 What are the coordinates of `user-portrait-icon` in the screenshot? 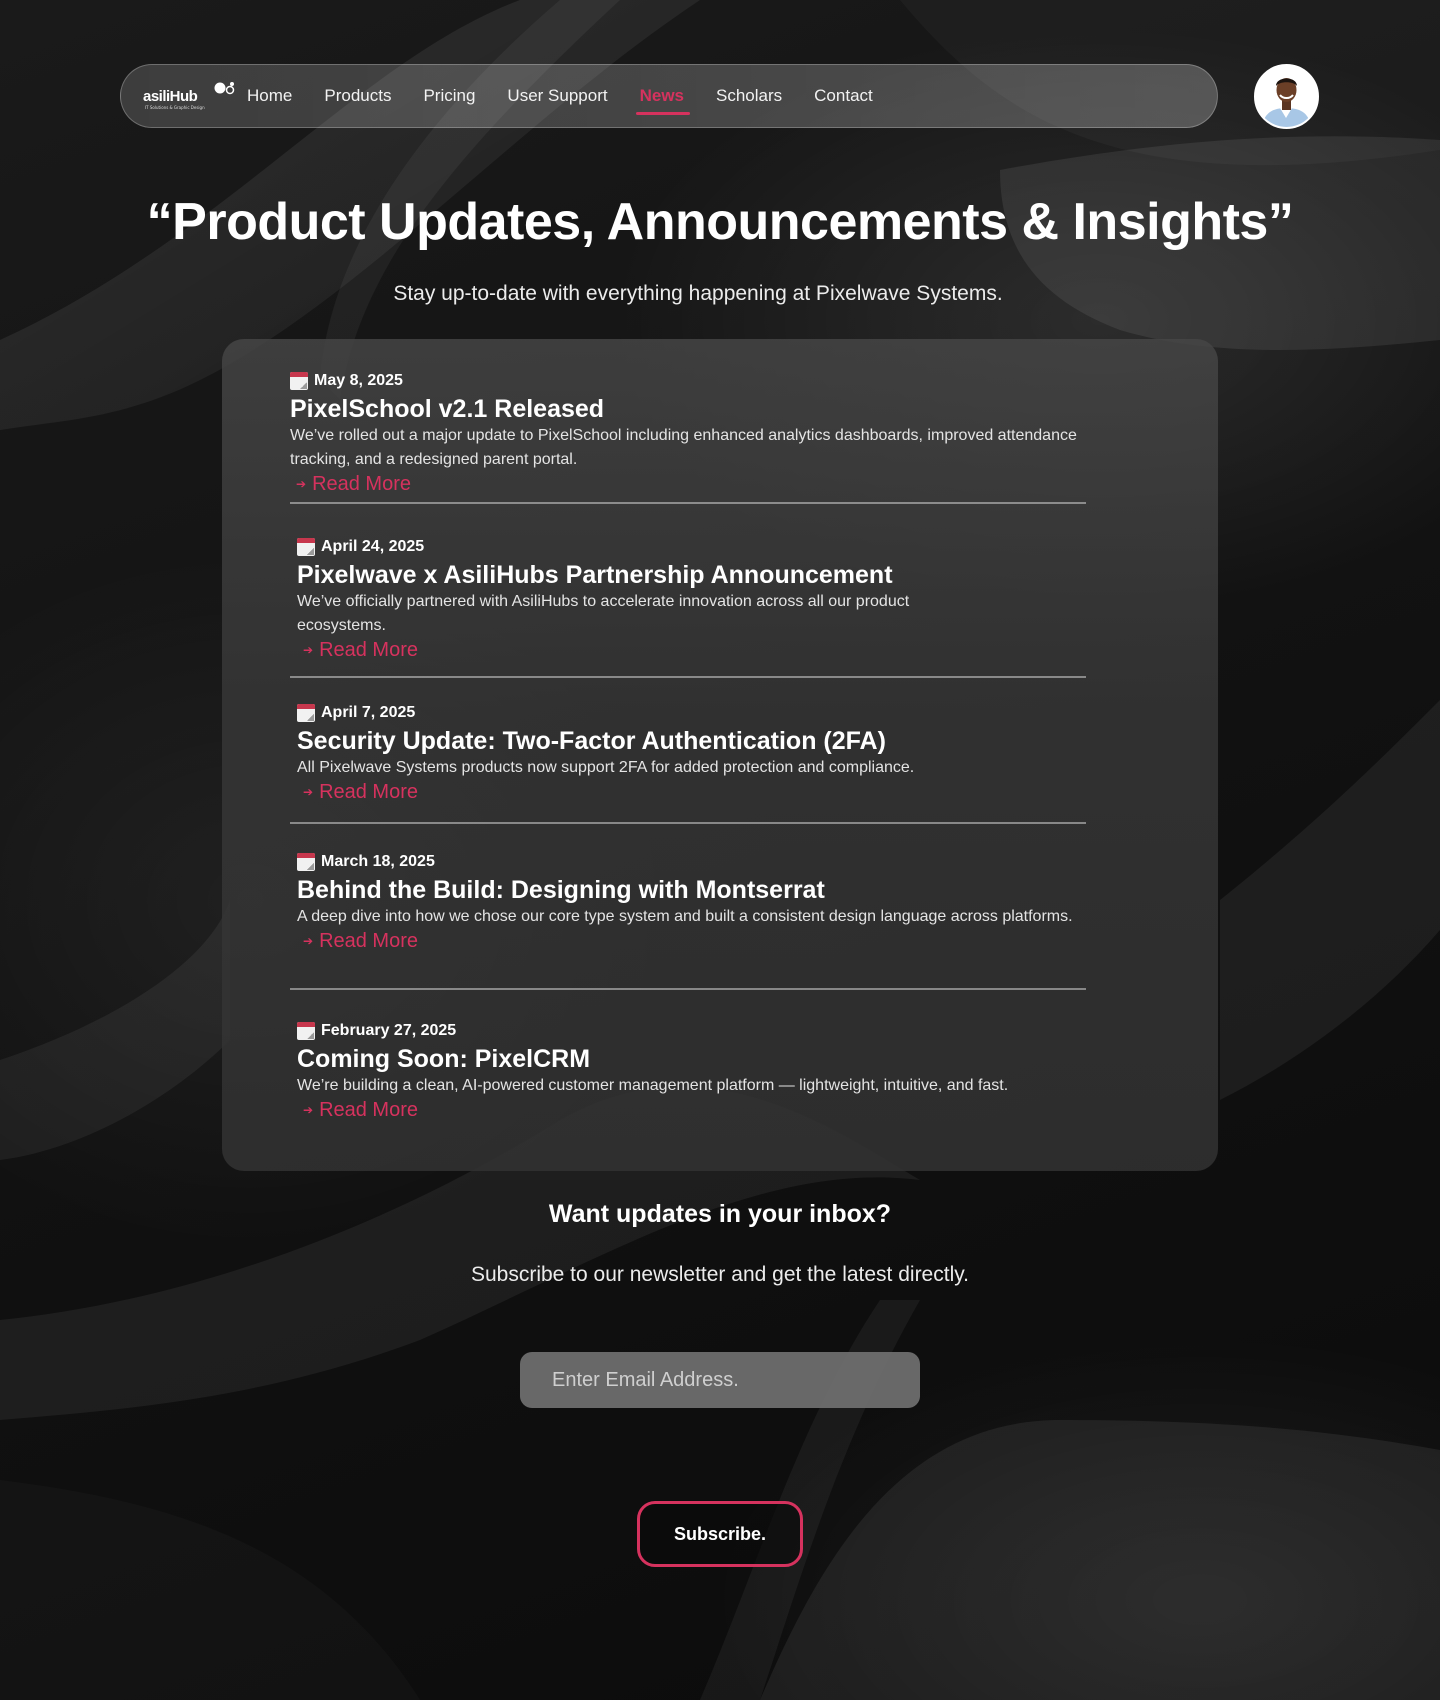 It's located at (1286, 96).